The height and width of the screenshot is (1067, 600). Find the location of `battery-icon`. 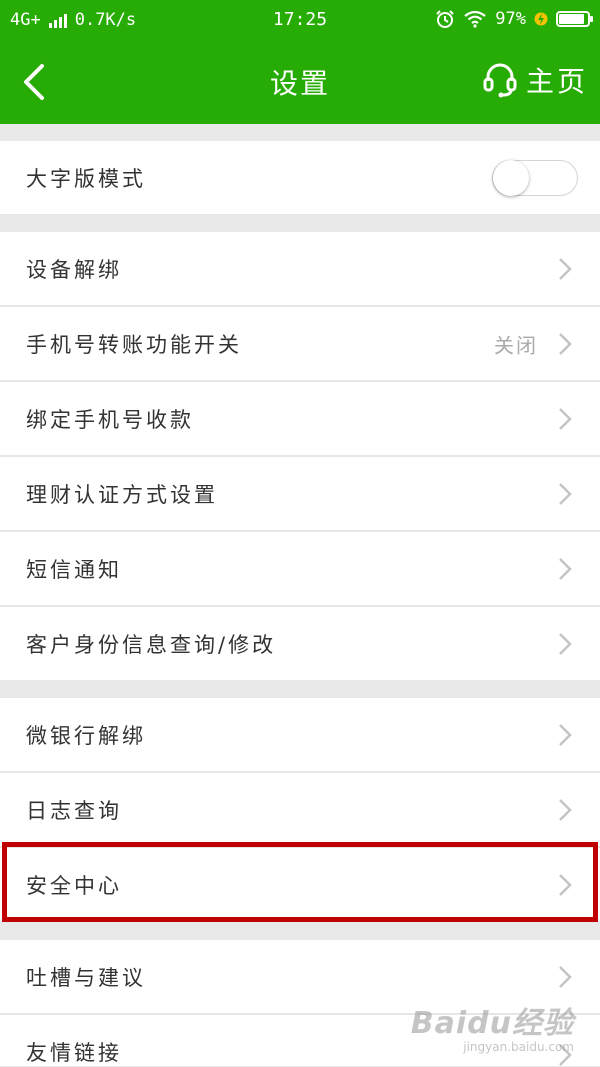

battery-icon is located at coordinates (574, 19).